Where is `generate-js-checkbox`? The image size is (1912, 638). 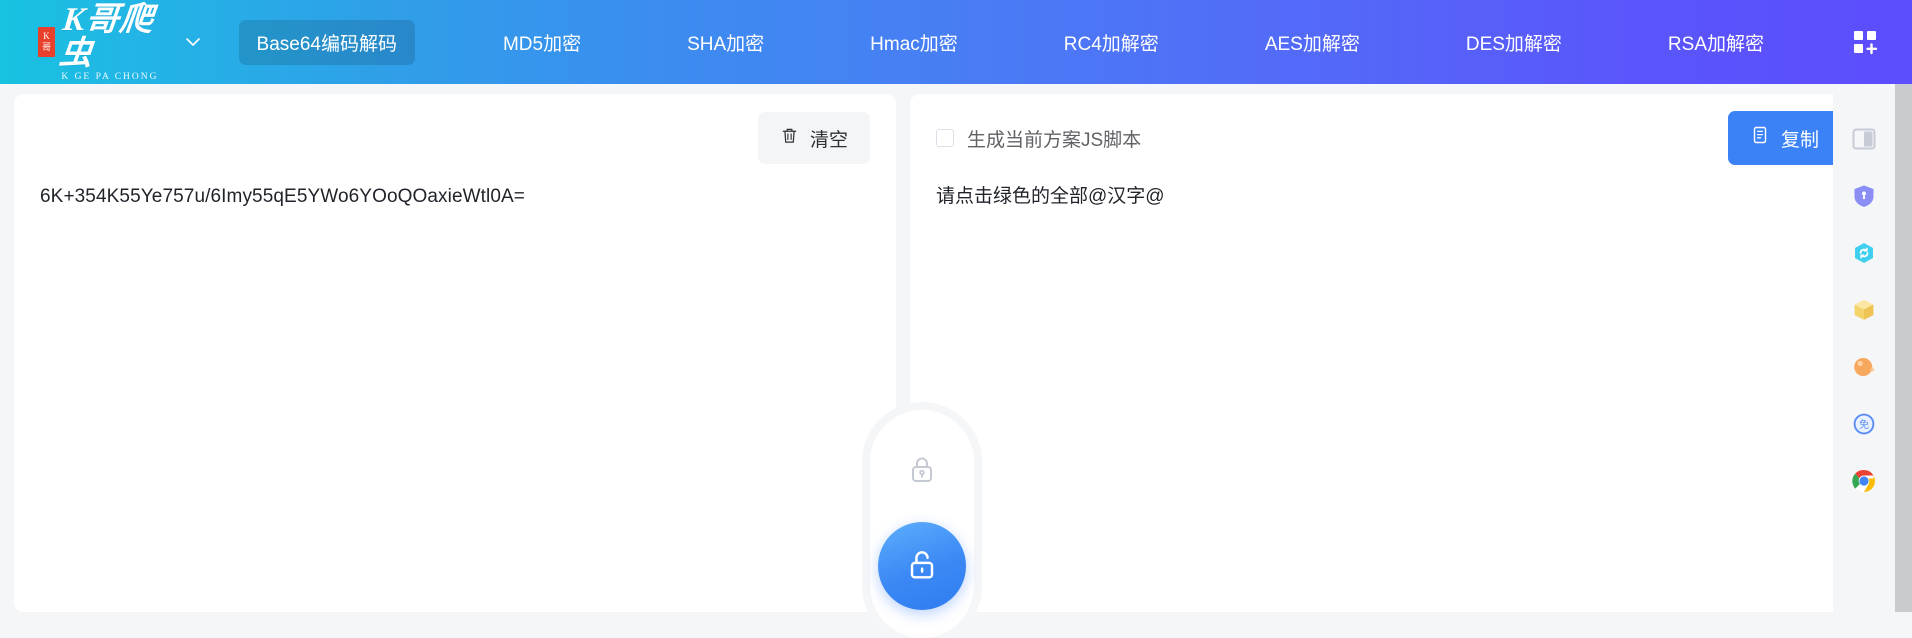
generate-js-checkbox is located at coordinates (945, 138).